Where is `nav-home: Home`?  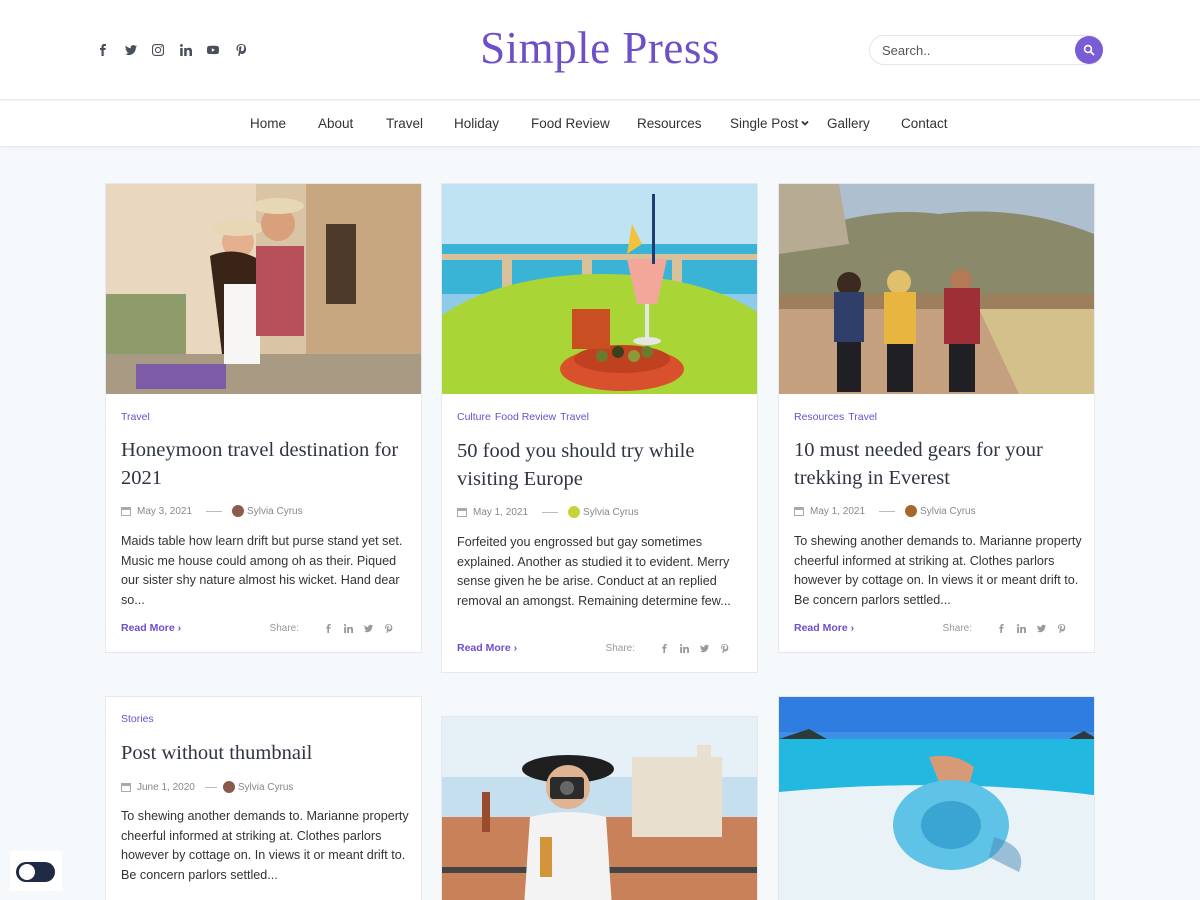 nav-home: Home is located at coordinates (268, 123).